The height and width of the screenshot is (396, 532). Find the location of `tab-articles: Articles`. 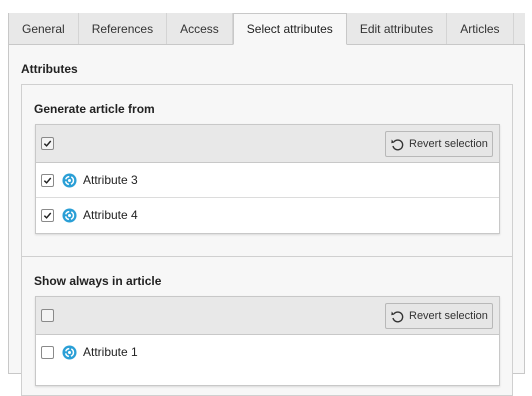

tab-articles: Articles is located at coordinates (480, 29).